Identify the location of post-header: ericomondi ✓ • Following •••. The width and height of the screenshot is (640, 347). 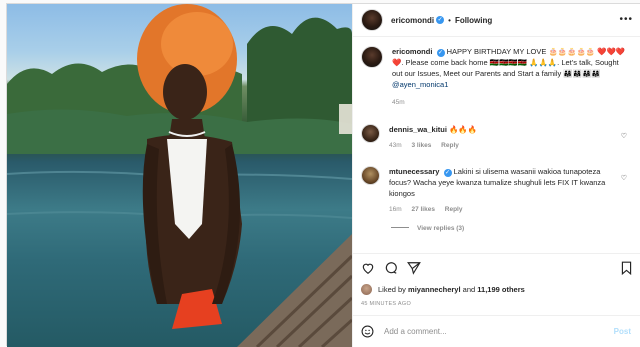
(496, 20).